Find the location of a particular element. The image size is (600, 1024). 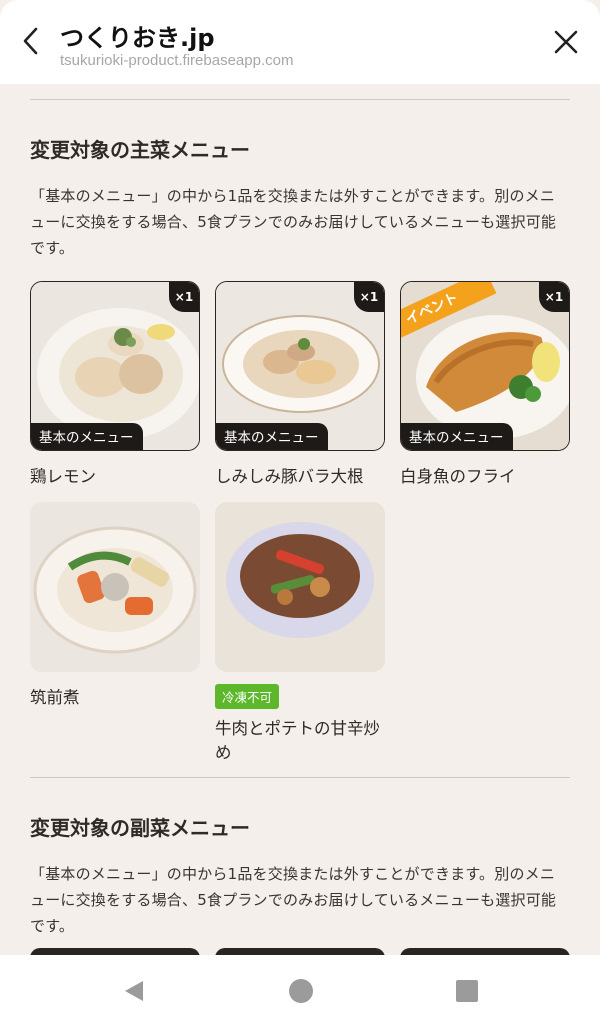

menu-card: 筑前煮 is located at coordinates (115, 606).